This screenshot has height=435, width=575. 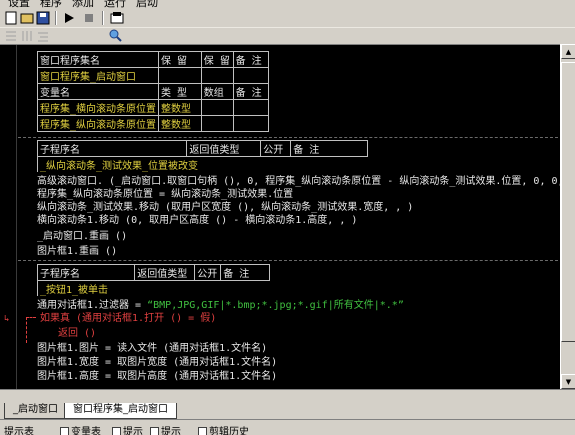 What do you see at coordinates (276, 148) in the screenshot?
I see `sub1-header-public: 公开` at bounding box center [276, 148].